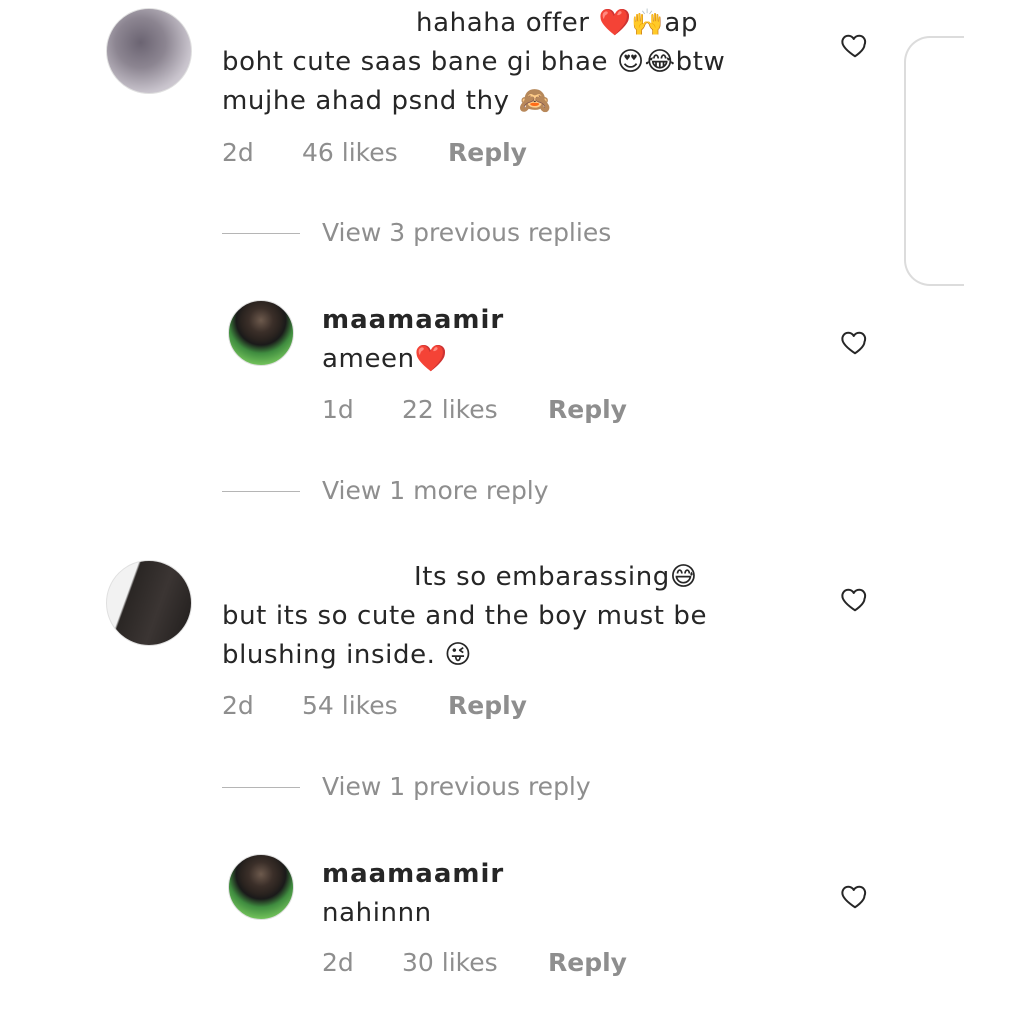 The width and height of the screenshot is (1024, 1024). What do you see at coordinates (377, 913) in the screenshot?
I see `comment-text: nahinnn` at bounding box center [377, 913].